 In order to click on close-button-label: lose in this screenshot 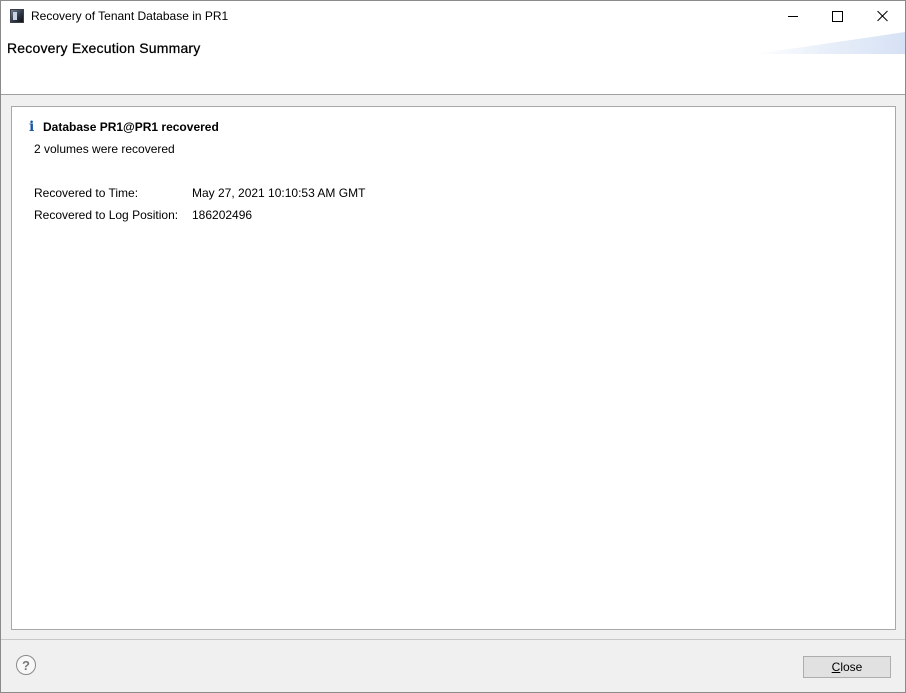, I will do `click(851, 667)`.